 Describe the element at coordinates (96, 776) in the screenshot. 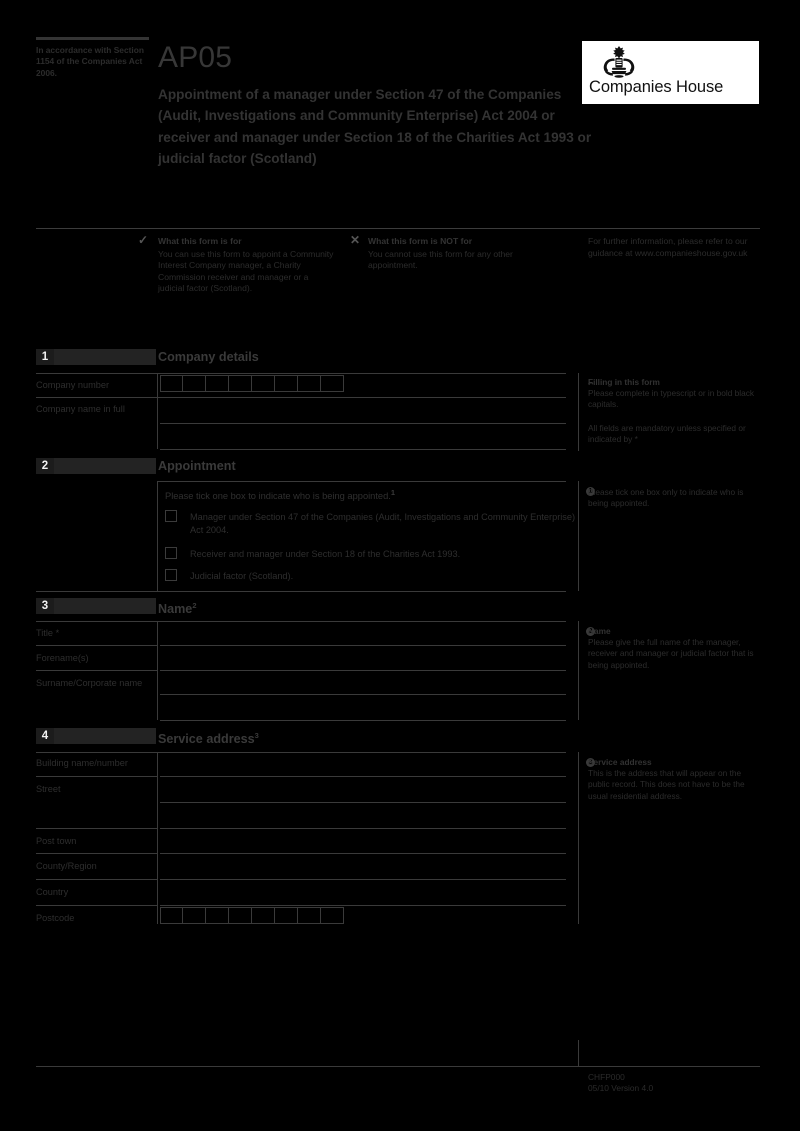

I see `s4-row1-rule` at that location.